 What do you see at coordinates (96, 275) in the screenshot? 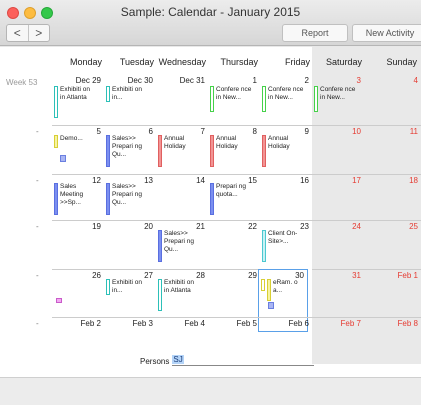
I see `day-number: 26` at bounding box center [96, 275].